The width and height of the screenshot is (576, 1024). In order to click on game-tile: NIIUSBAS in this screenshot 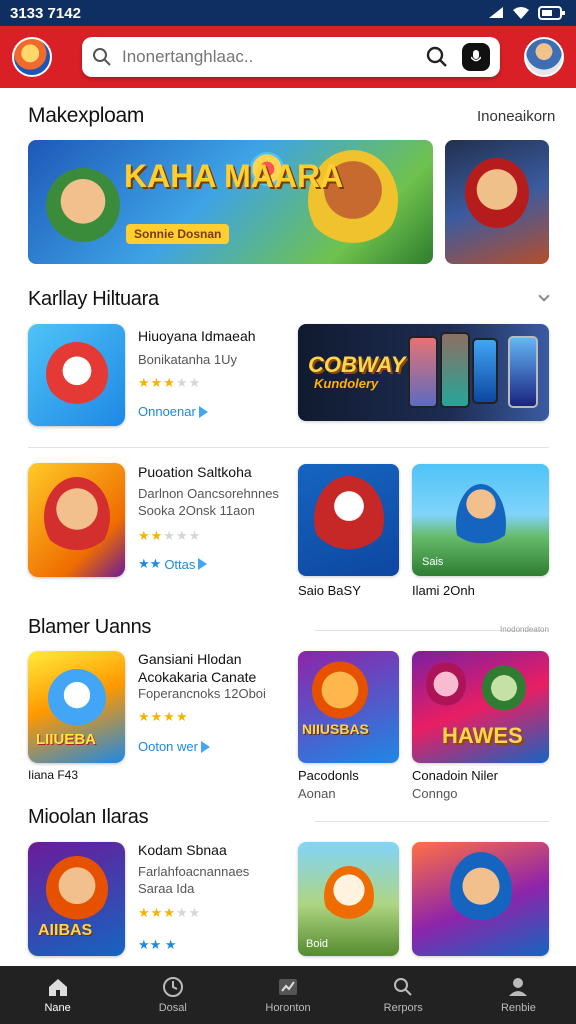, I will do `click(348, 707)`.